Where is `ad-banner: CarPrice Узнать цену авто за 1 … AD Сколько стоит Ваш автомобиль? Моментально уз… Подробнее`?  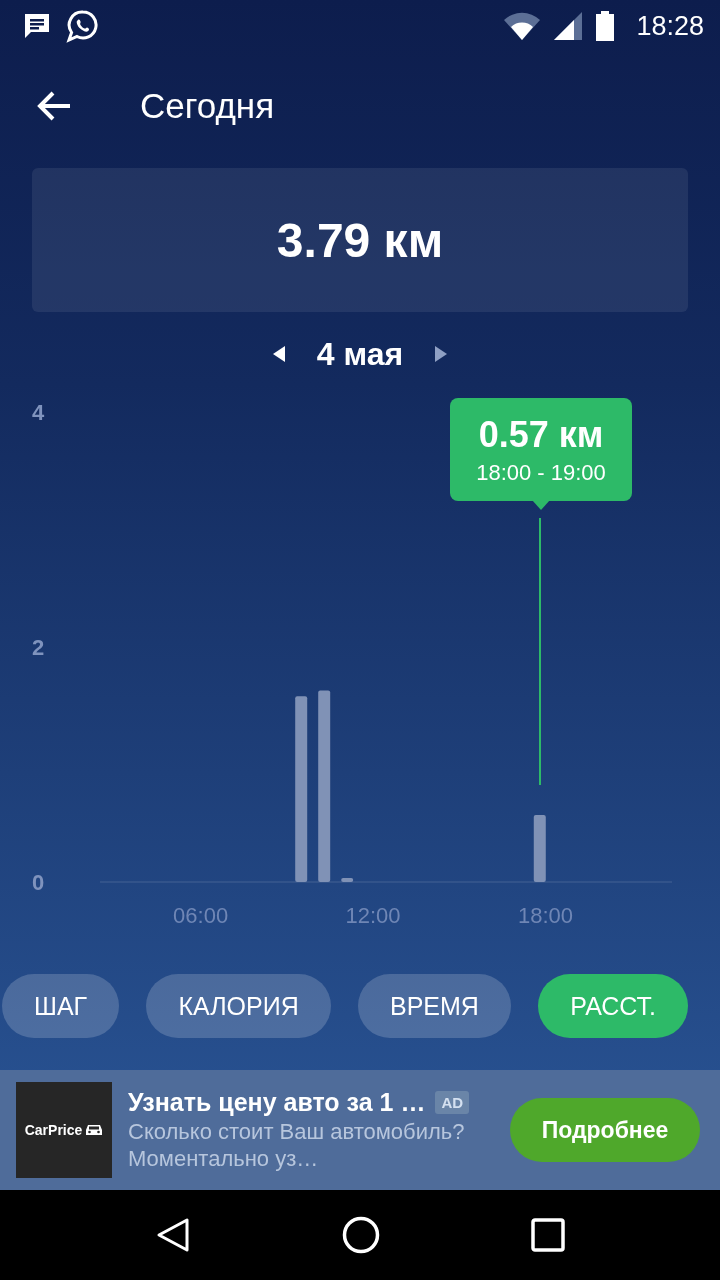
ad-banner: CarPrice Узнать цену авто за 1 … AD Сколько стоит Ваш автомобиль? Моментально уз… Подробнее is located at coordinates (360, 1130).